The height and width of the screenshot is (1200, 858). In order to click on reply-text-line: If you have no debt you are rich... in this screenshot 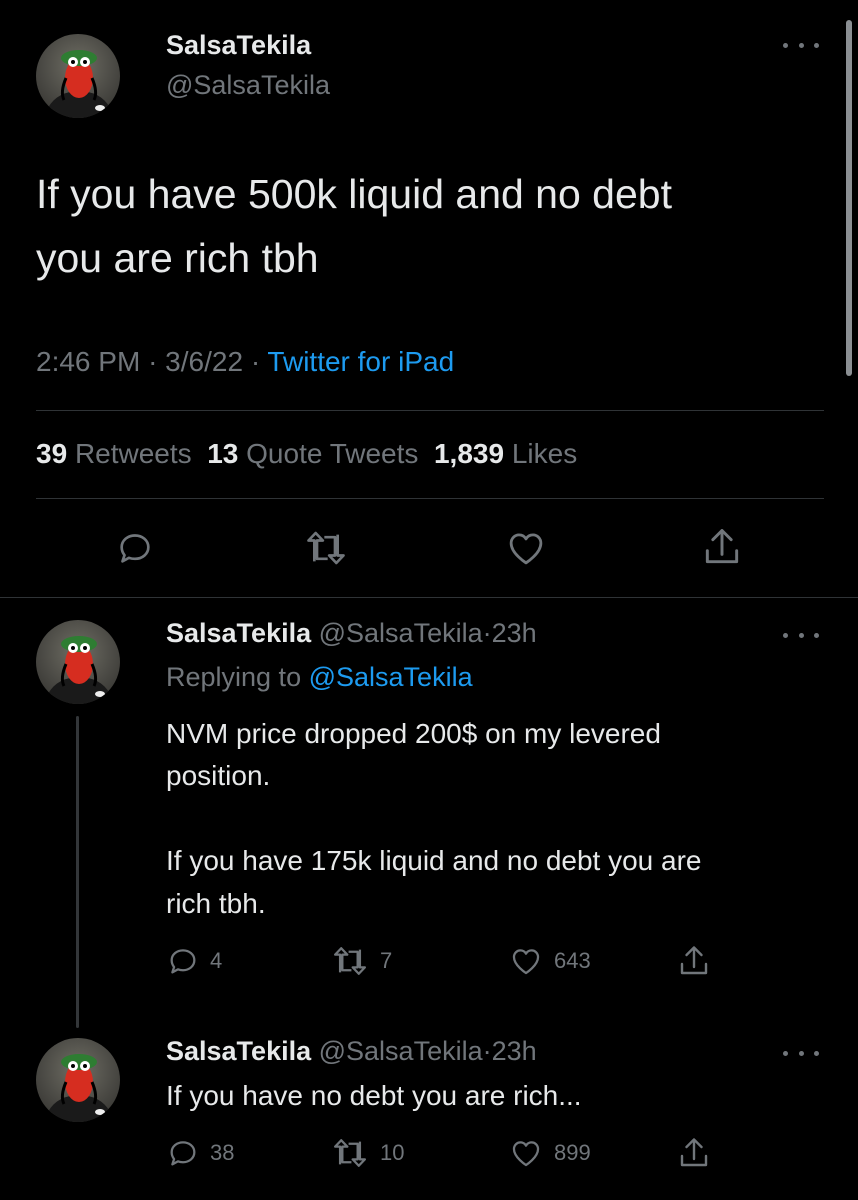, I will do `click(374, 1095)`.